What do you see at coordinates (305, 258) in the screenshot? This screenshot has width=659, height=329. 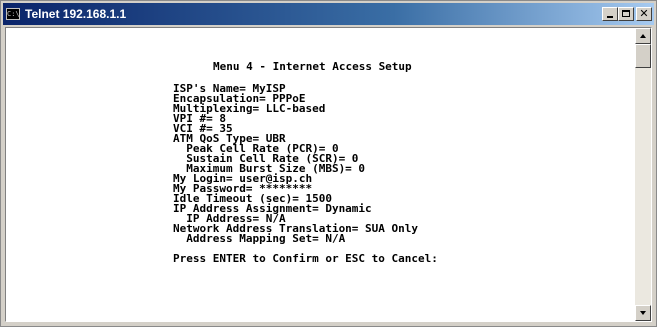 I see `prompt-line: Press ENTER to Confirm or ESC to Cancel:` at bounding box center [305, 258].